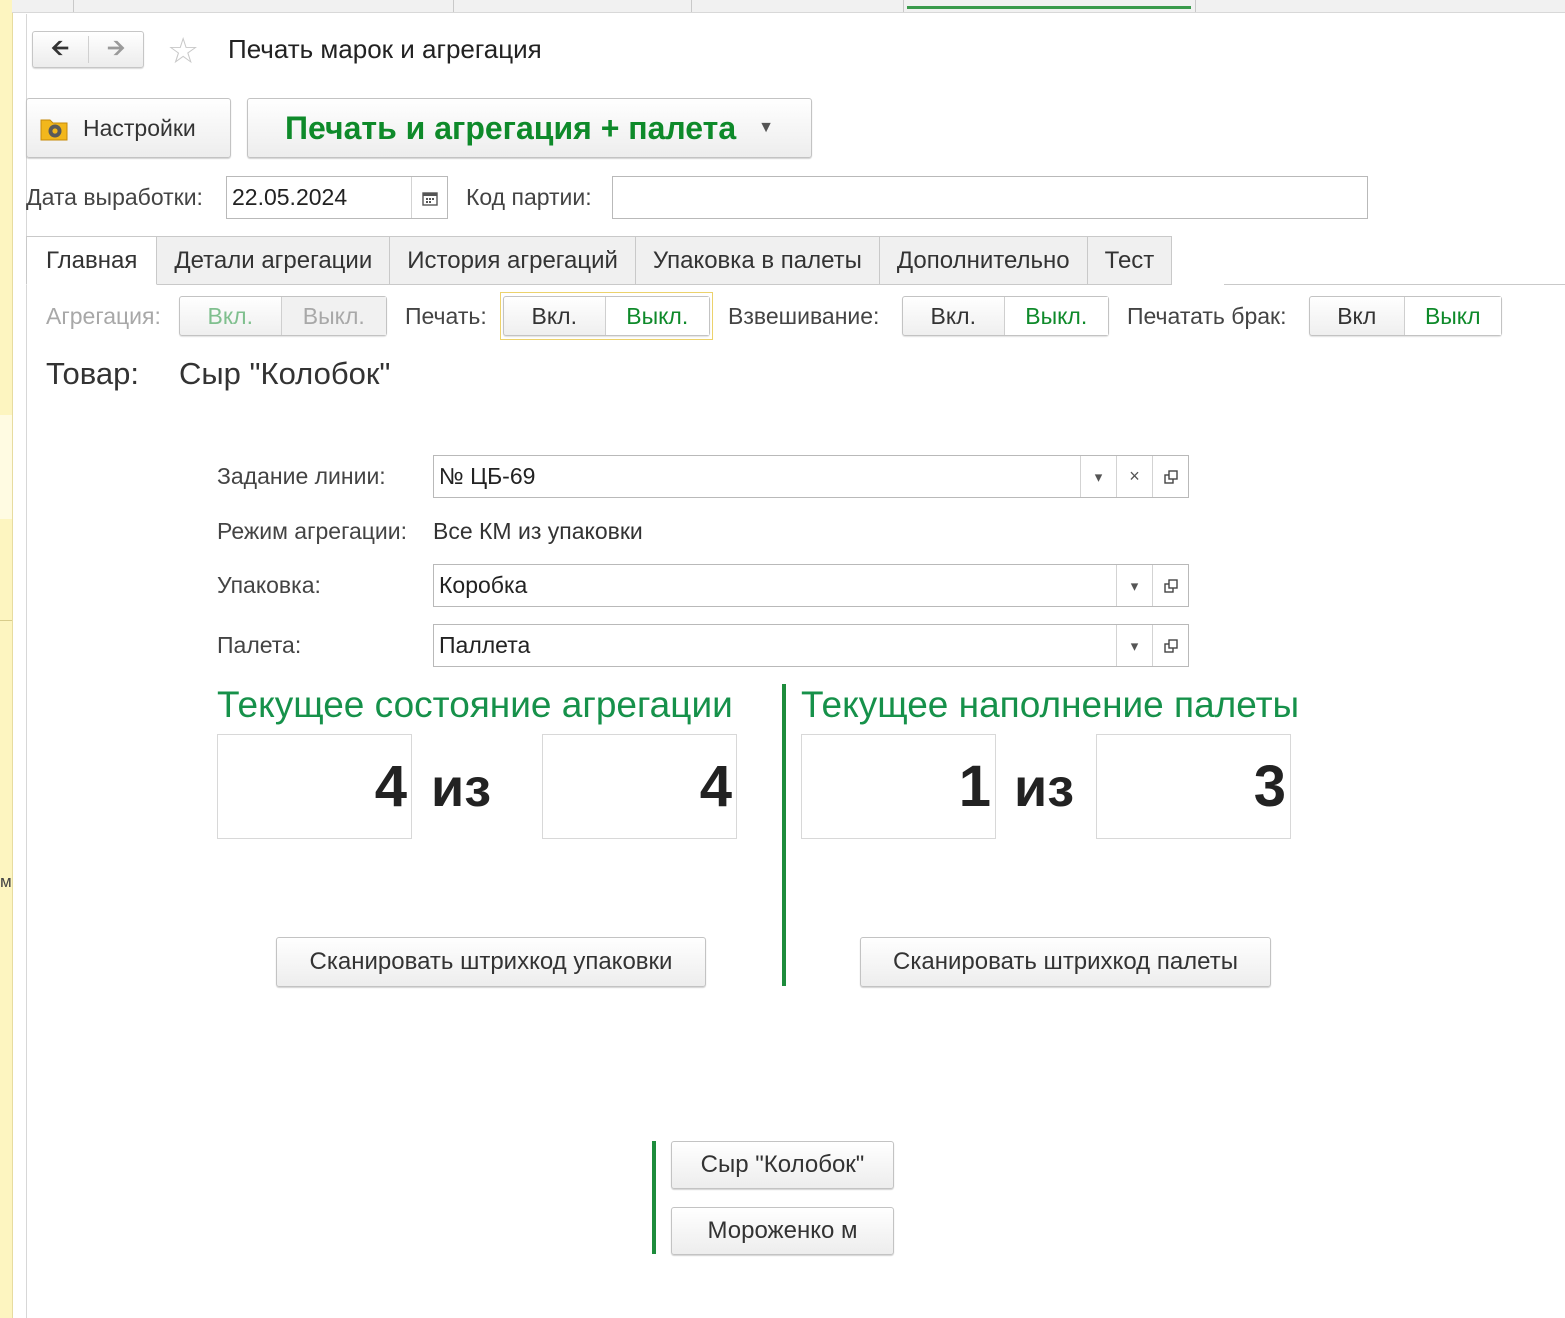 This screenshot has height=1318, width=1565. Describe the element at coordinates (139, 127) in the screenshot. I see `settings-label: Настройки` at that location.